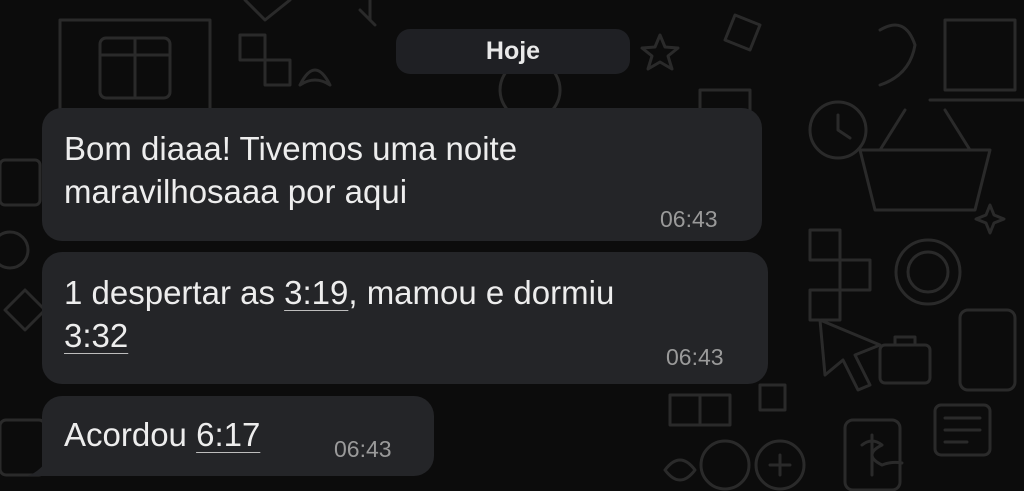 The height and width of the screenshot is (491, 1024). I want to click on time-link: 3:19, so click(316, 292).